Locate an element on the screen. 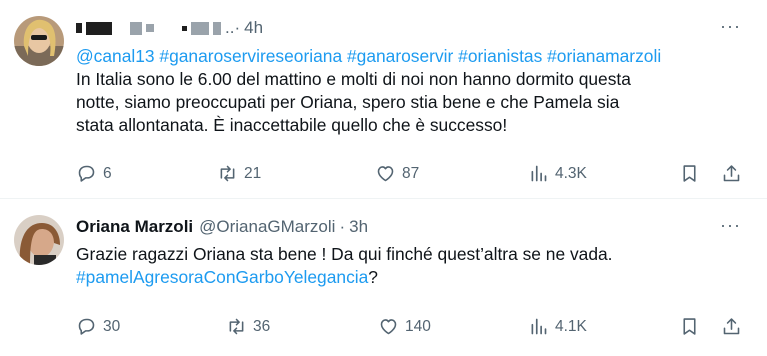 The width and height of the screenshot is (767, 356). author-name: Oriana Marzoli is located at coordinates (134, 227).